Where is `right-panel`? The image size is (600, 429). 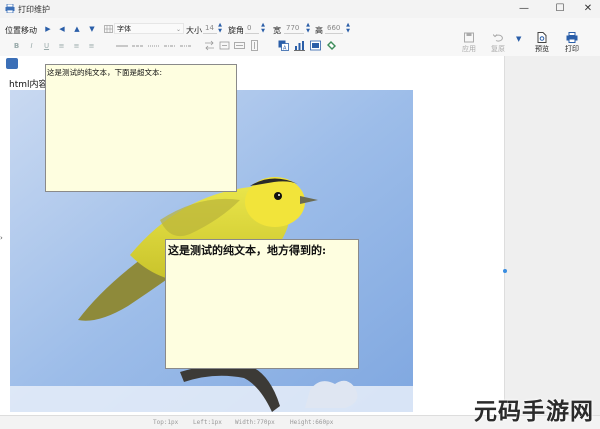
right-panel is located at coordinates (552, 235).